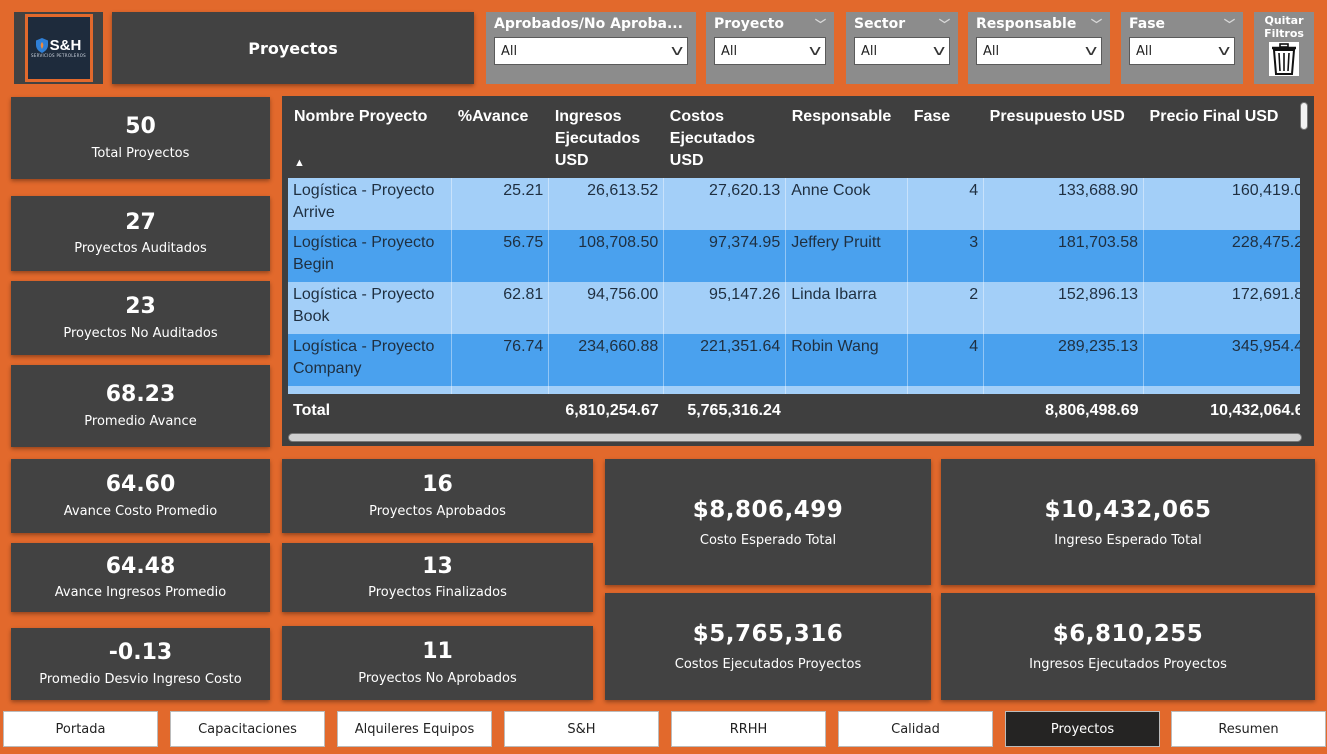 The image size is (1327, 754). I want to click on slicer-aprobados-dropdown: All v, so click(591, 51).